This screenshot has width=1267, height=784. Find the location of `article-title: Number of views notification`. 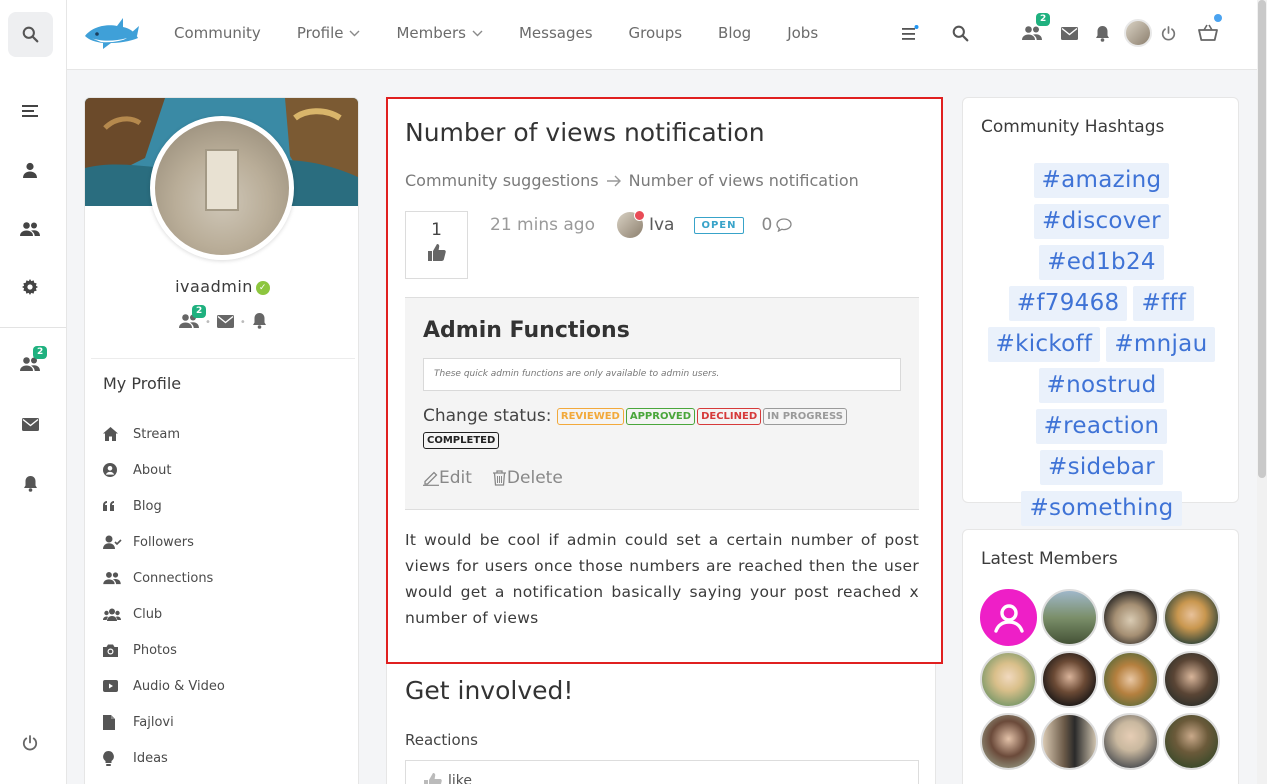

article-title: Number of views notification is located at coordinates (585, 132).